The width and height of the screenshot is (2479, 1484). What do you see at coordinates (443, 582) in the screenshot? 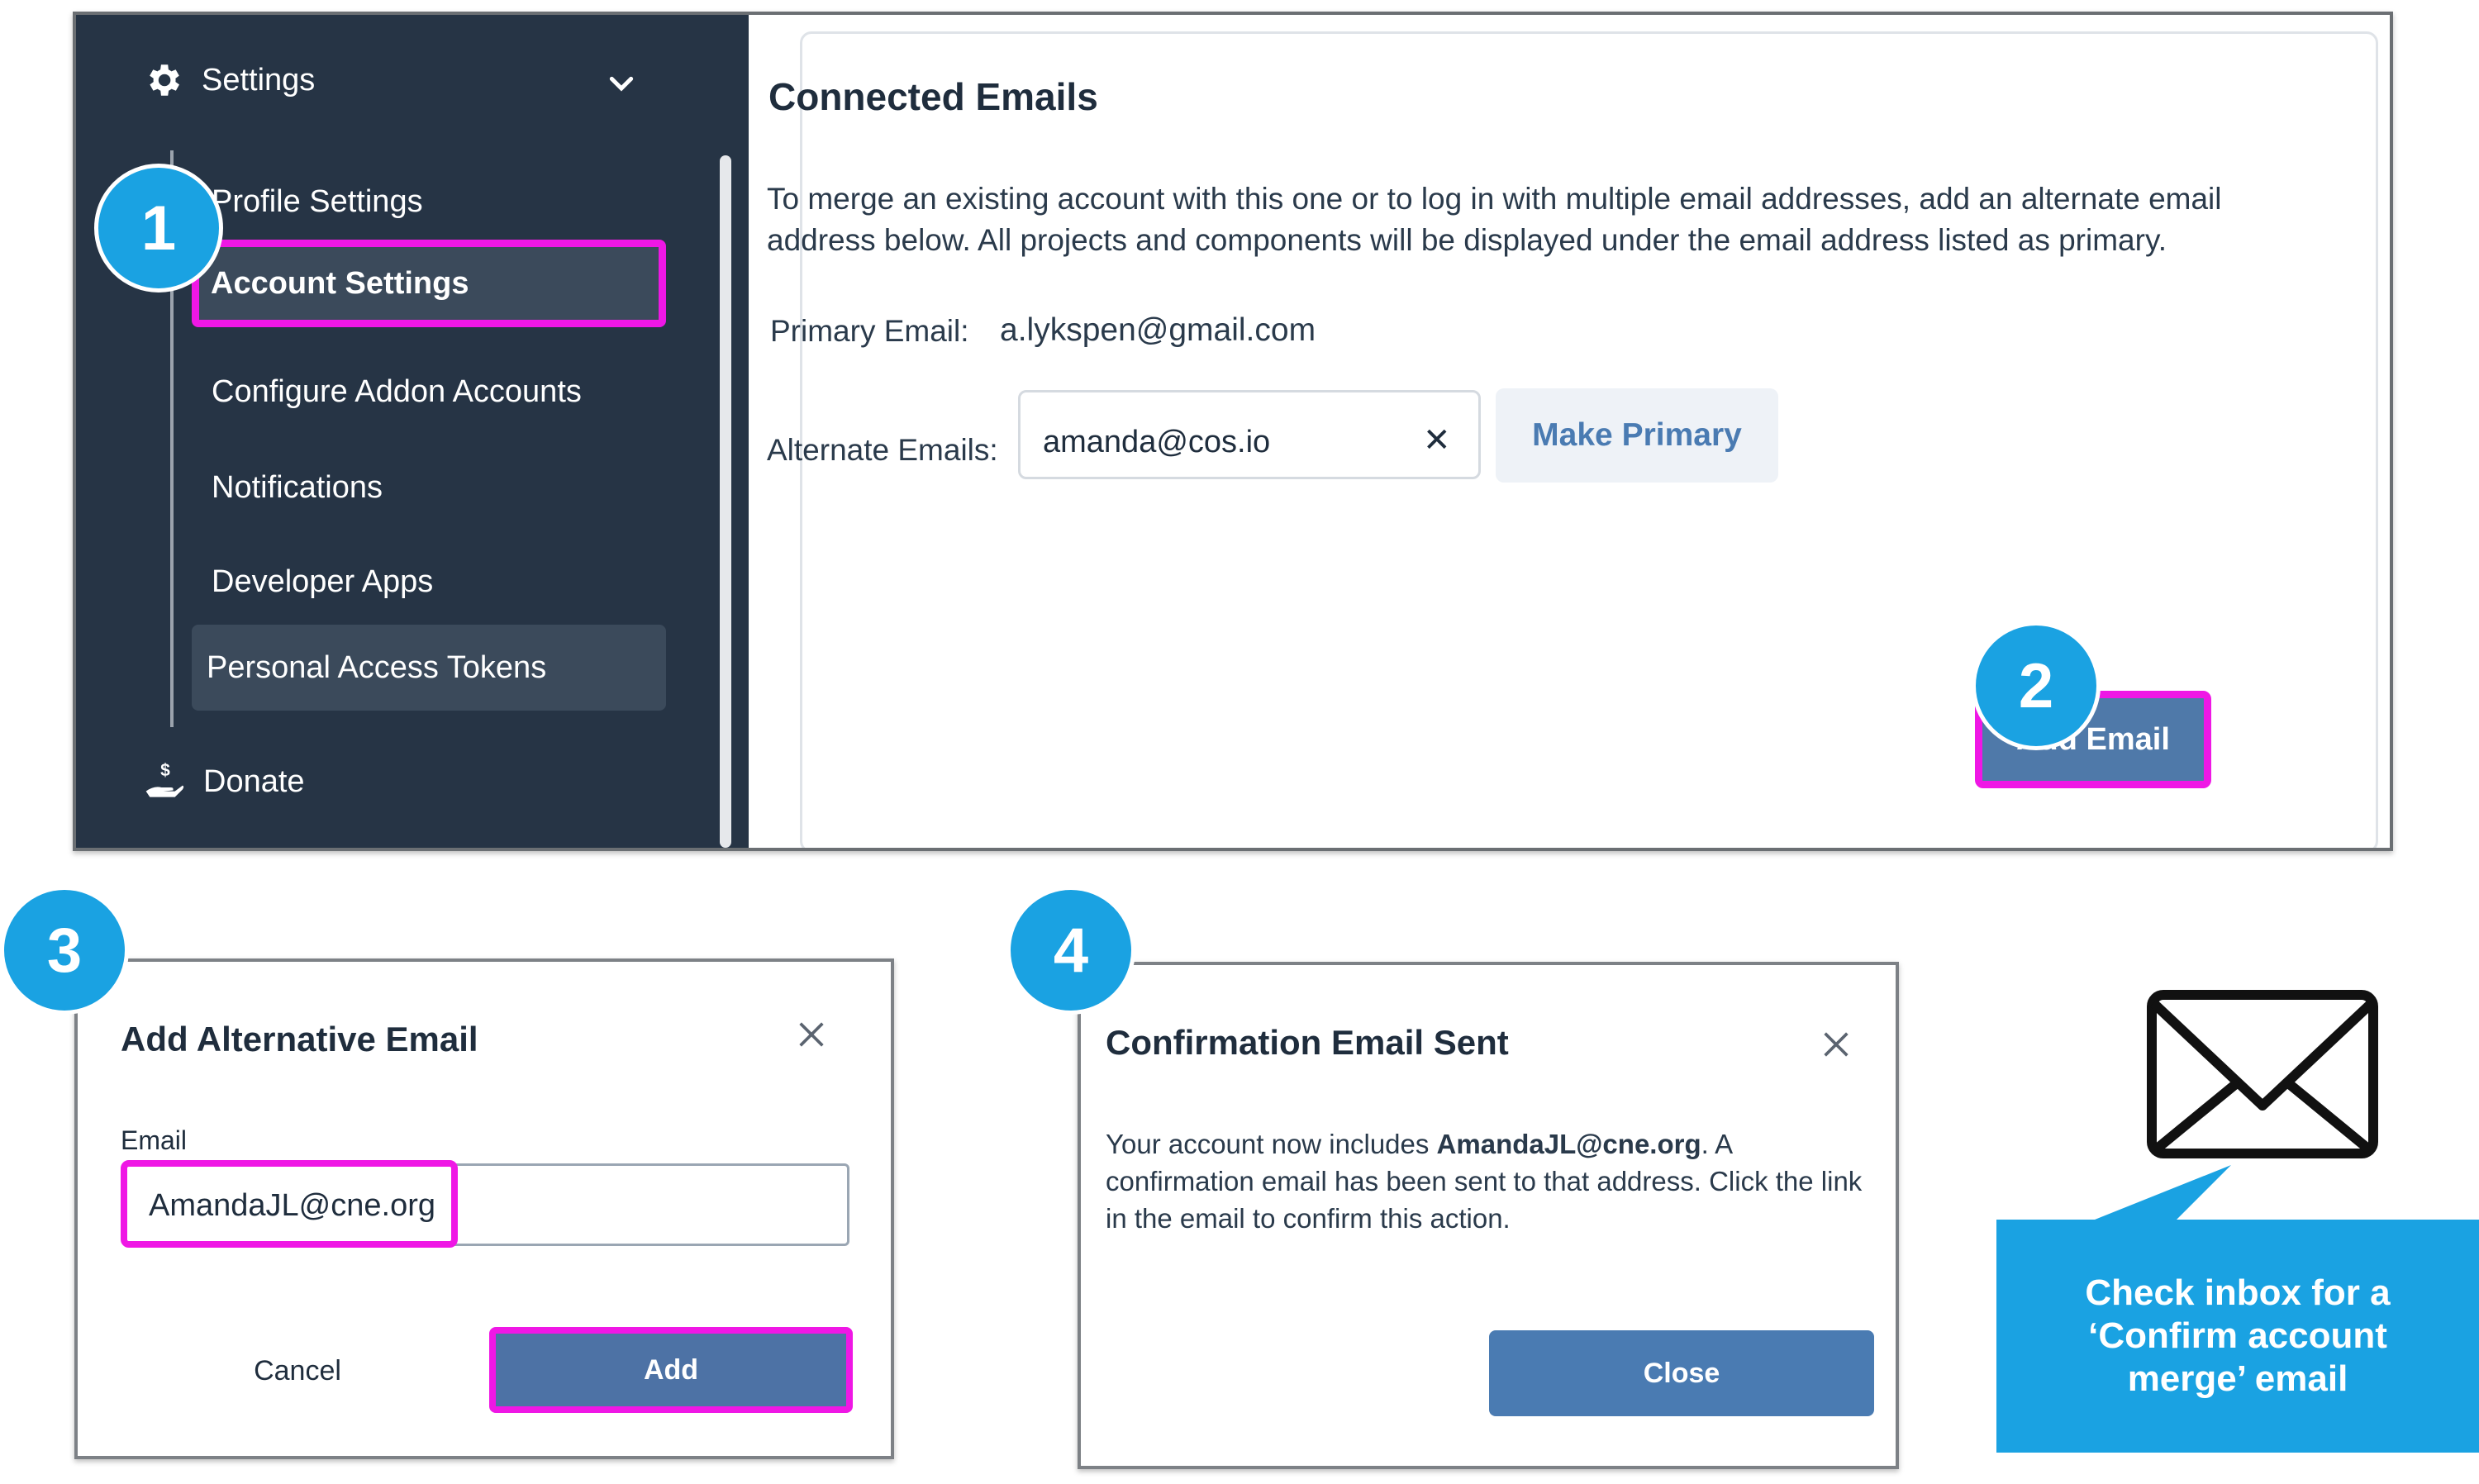
I see `sidebar-item-developer-apps: Developer Apps` at bounding box center [443, 582].